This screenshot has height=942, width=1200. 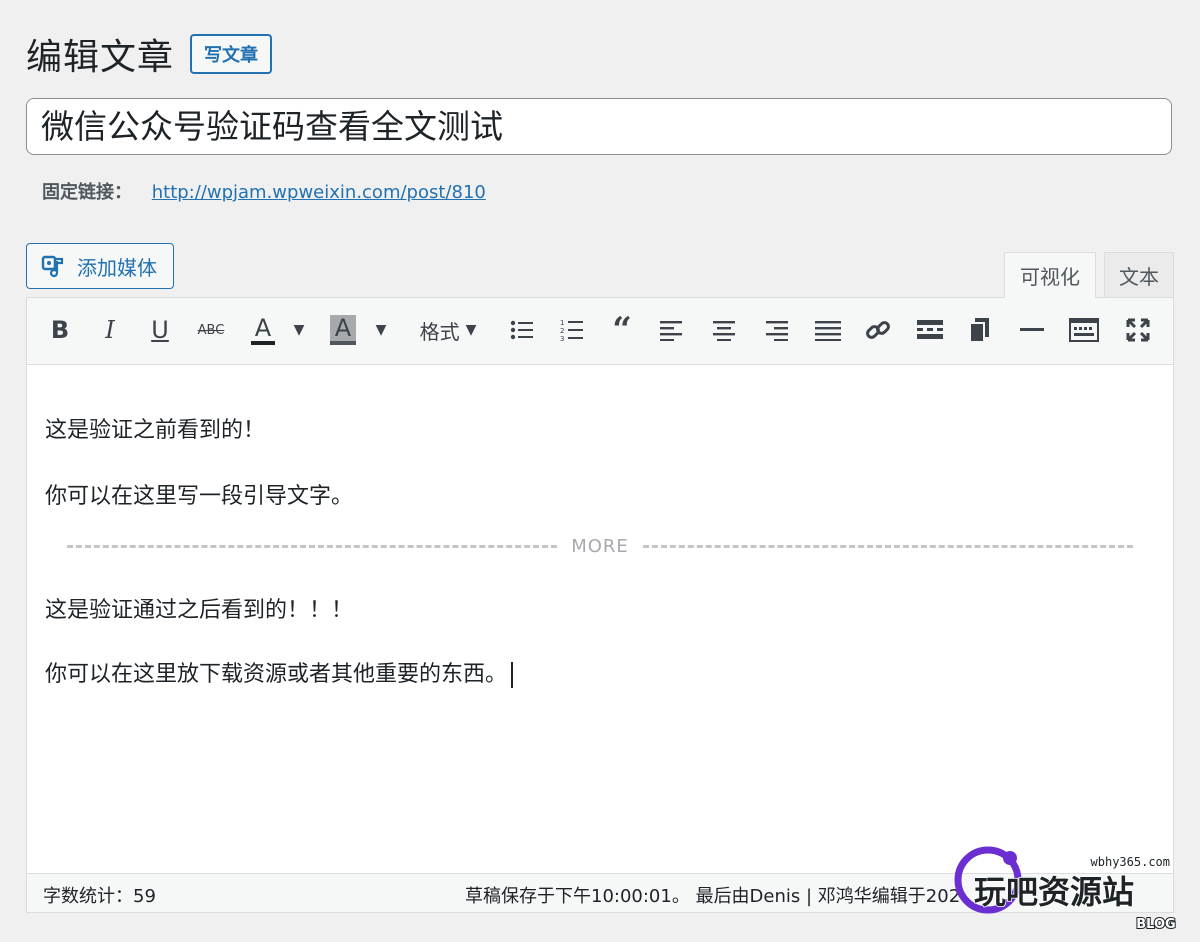 I want to click on keyboard-icon, so click(x=1084, y=330).